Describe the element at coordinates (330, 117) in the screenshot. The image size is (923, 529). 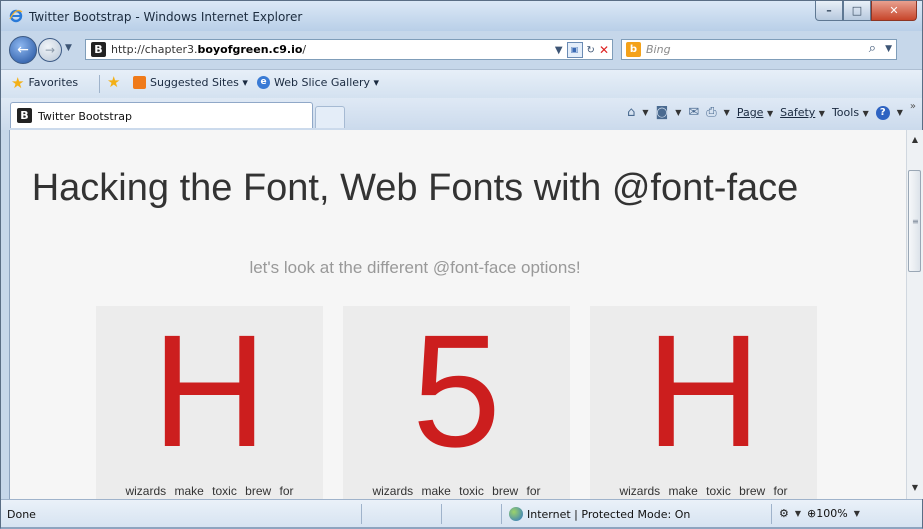
I see `new-tab-button` at that location.